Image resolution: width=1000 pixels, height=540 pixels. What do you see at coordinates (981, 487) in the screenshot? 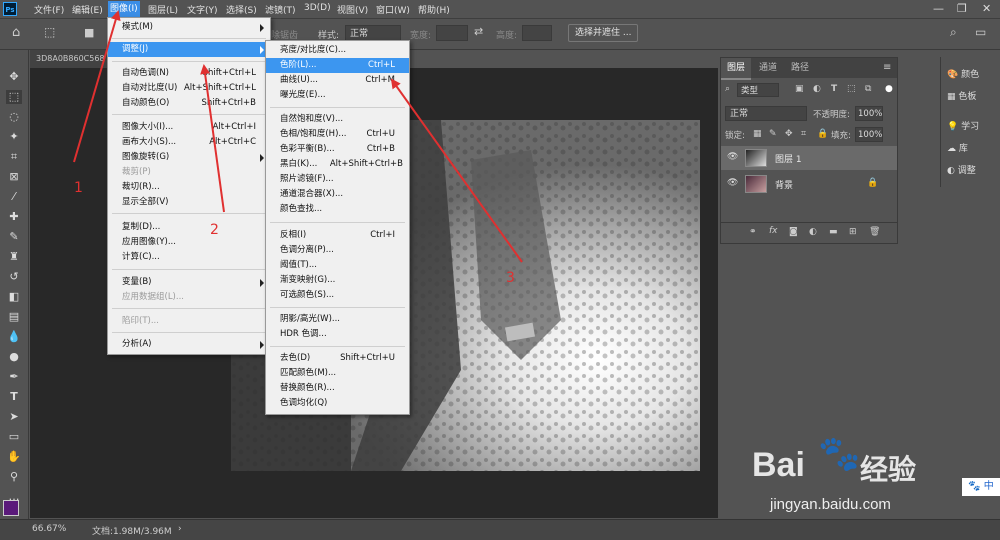
I see `ime-indicator: 🐾 中` at bounding box center [981, 487].